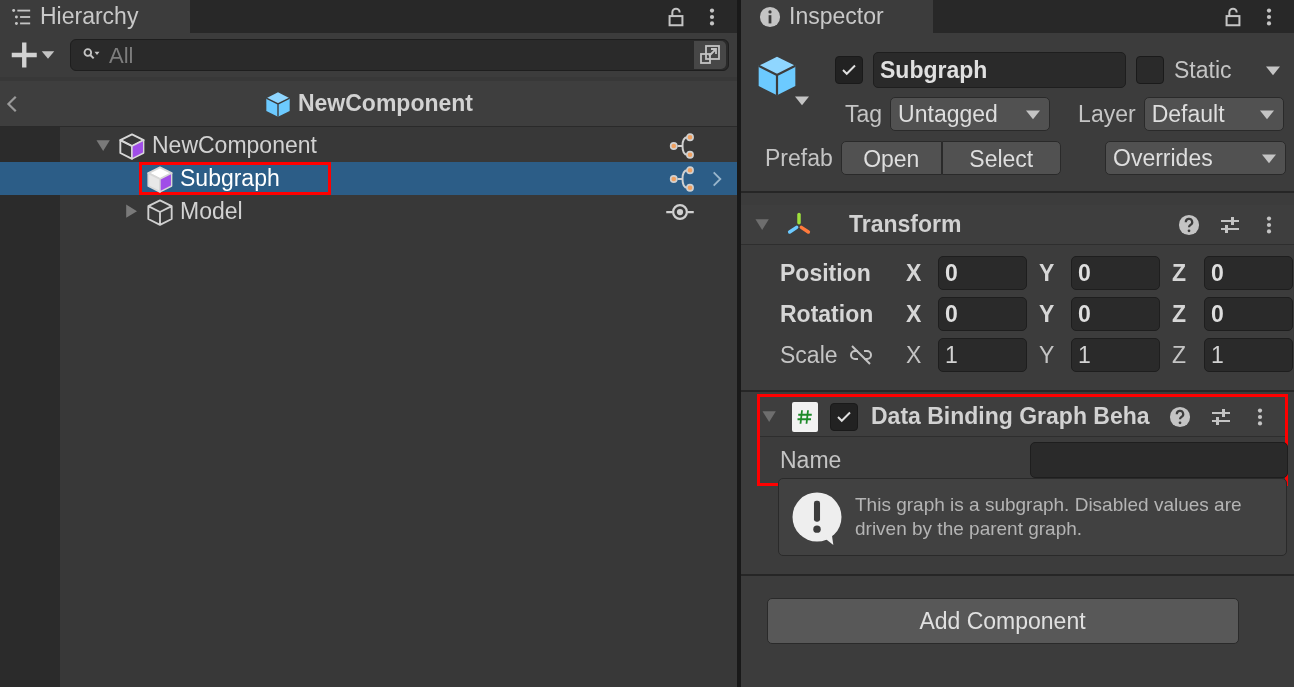 This screenshot has width=1294, height=687. What do you see at coordinates (1203, 70) in the screenshot?
I see `static-label: Static` at bounding box center [1203, 70].